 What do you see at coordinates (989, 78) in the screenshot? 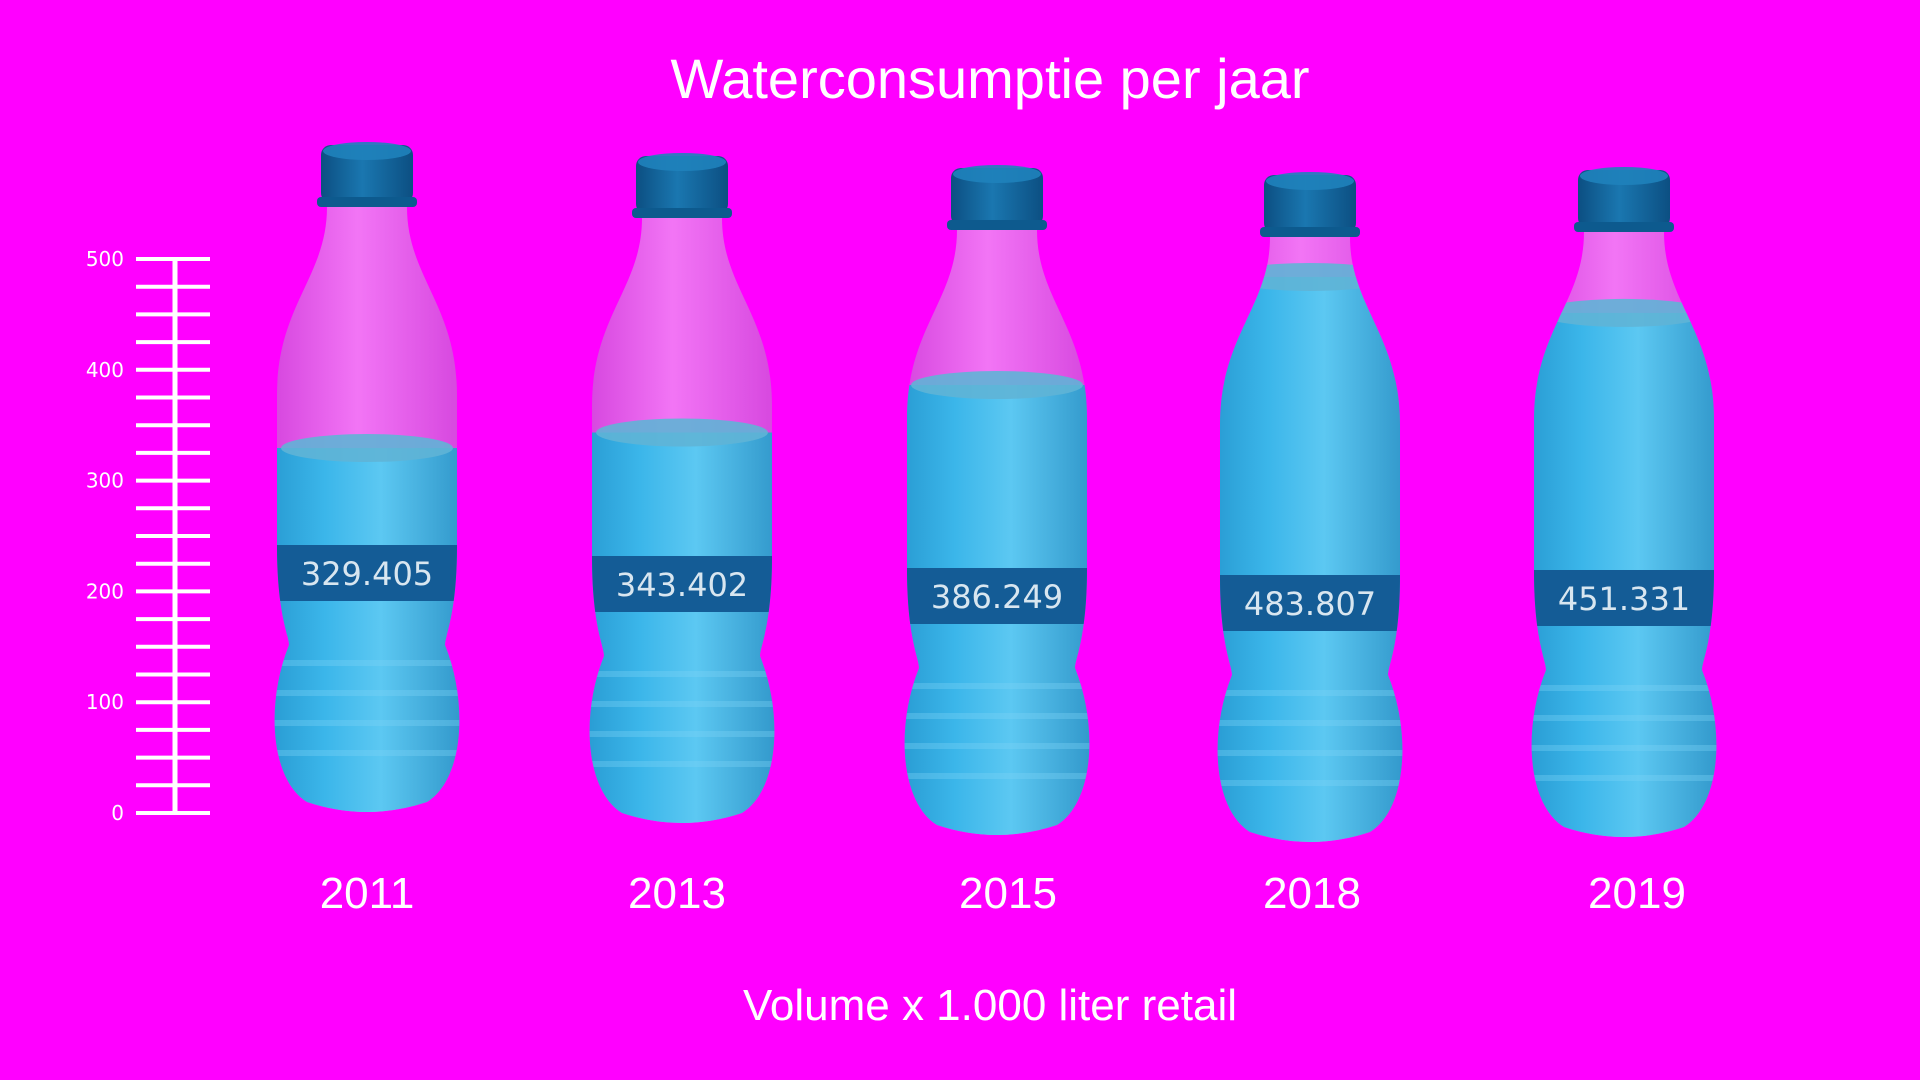
I see `chart-title: Waterconsumptie per jaar` at bounding box center [989, 78].